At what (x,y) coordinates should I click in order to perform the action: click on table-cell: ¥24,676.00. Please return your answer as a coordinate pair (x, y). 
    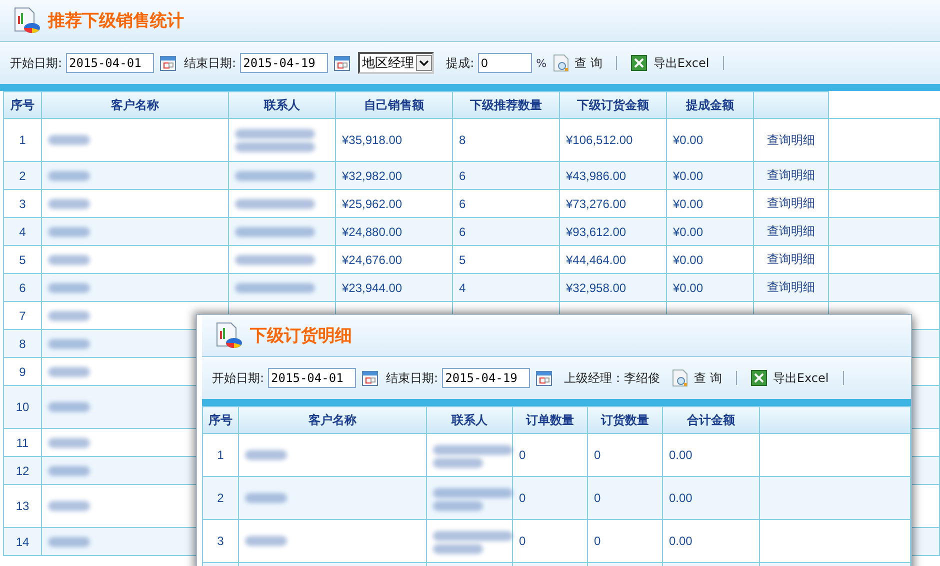
    Looking at the image, I should click on (372, 259).